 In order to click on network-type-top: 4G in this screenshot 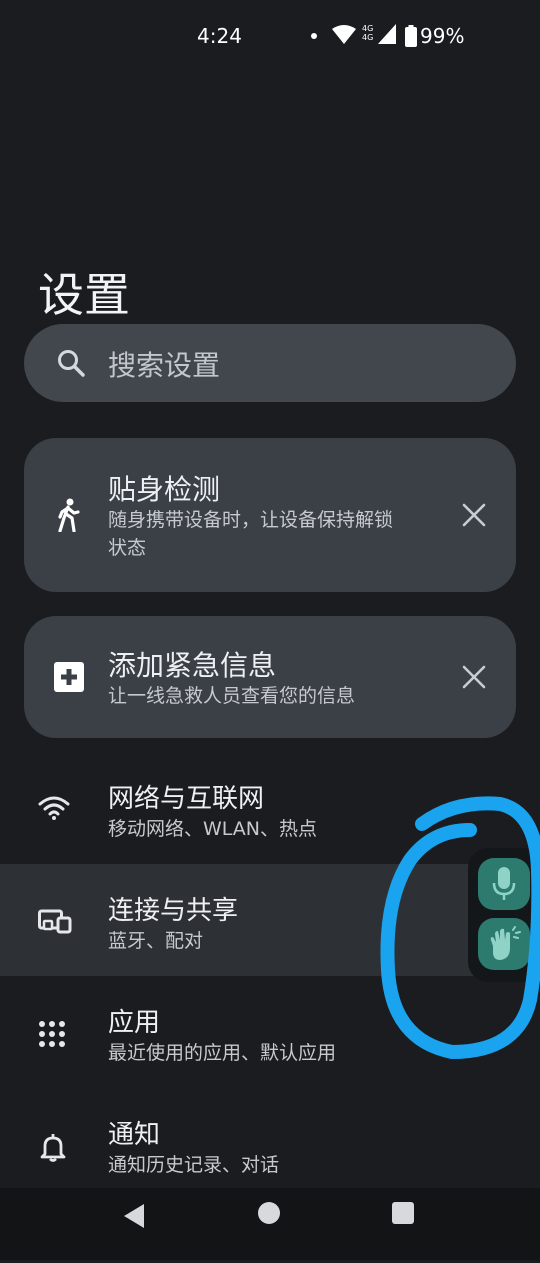, I will do `click(368, 28)`.